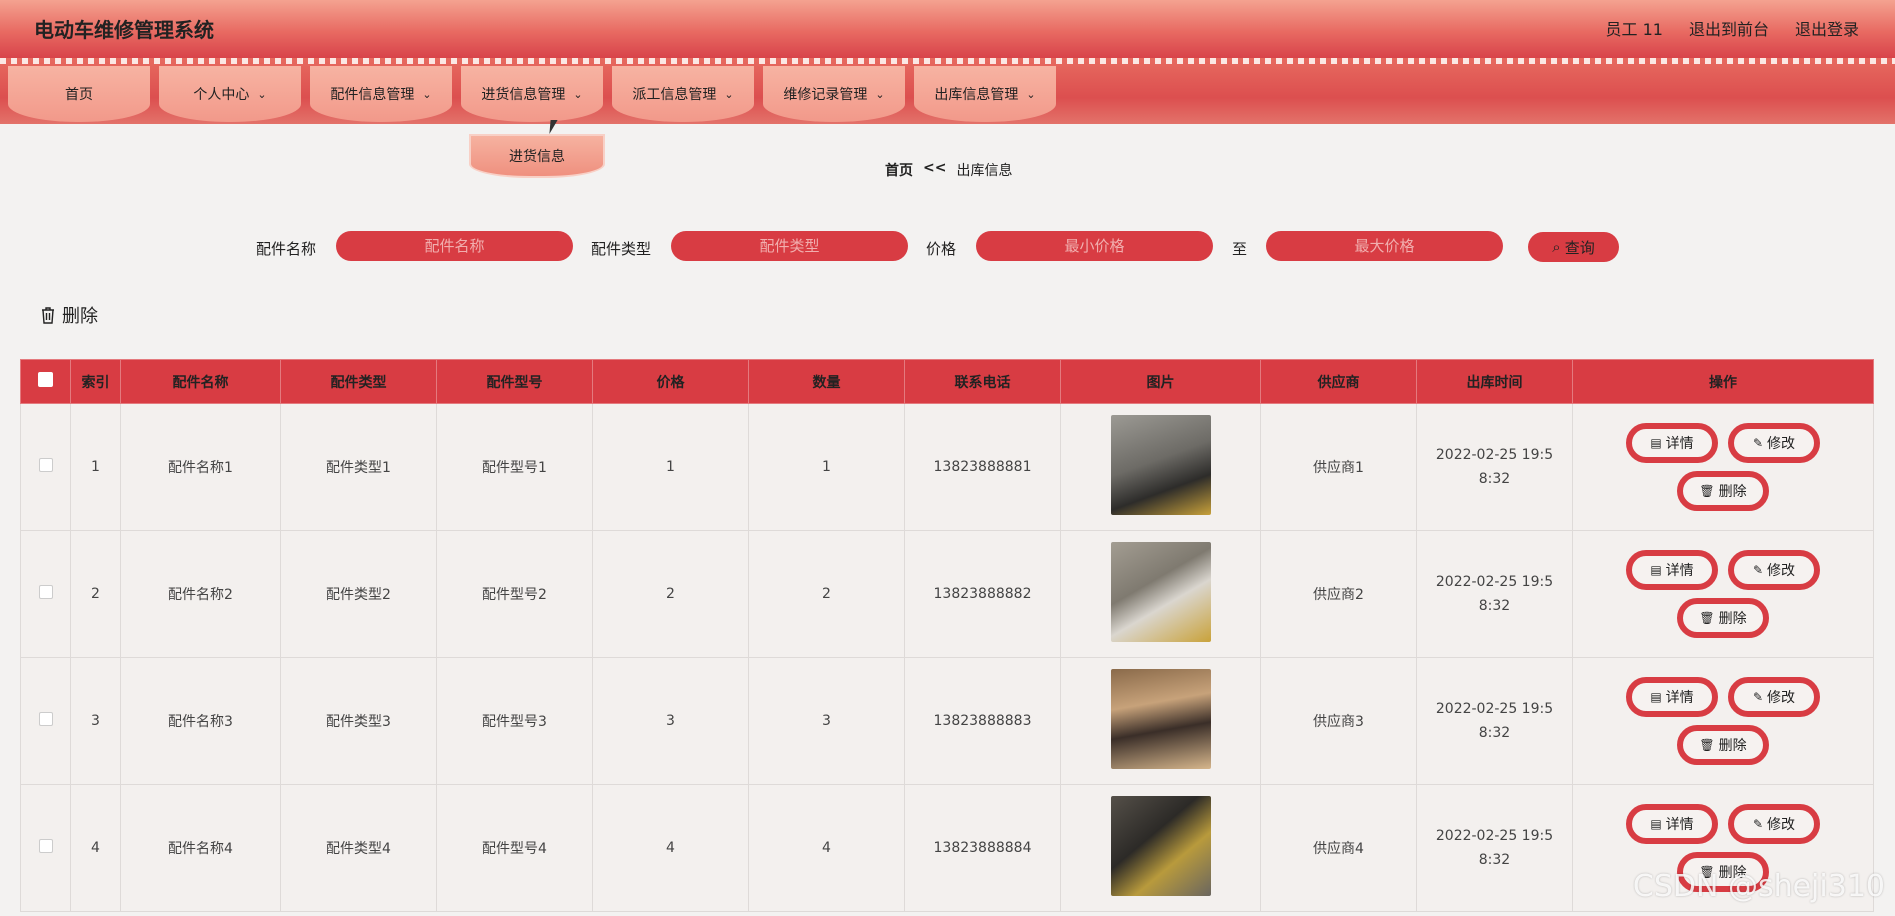 The width and height of the screenshot is (1895, 916). I want to click on mouse-cursor-icon, so click(553, 127).